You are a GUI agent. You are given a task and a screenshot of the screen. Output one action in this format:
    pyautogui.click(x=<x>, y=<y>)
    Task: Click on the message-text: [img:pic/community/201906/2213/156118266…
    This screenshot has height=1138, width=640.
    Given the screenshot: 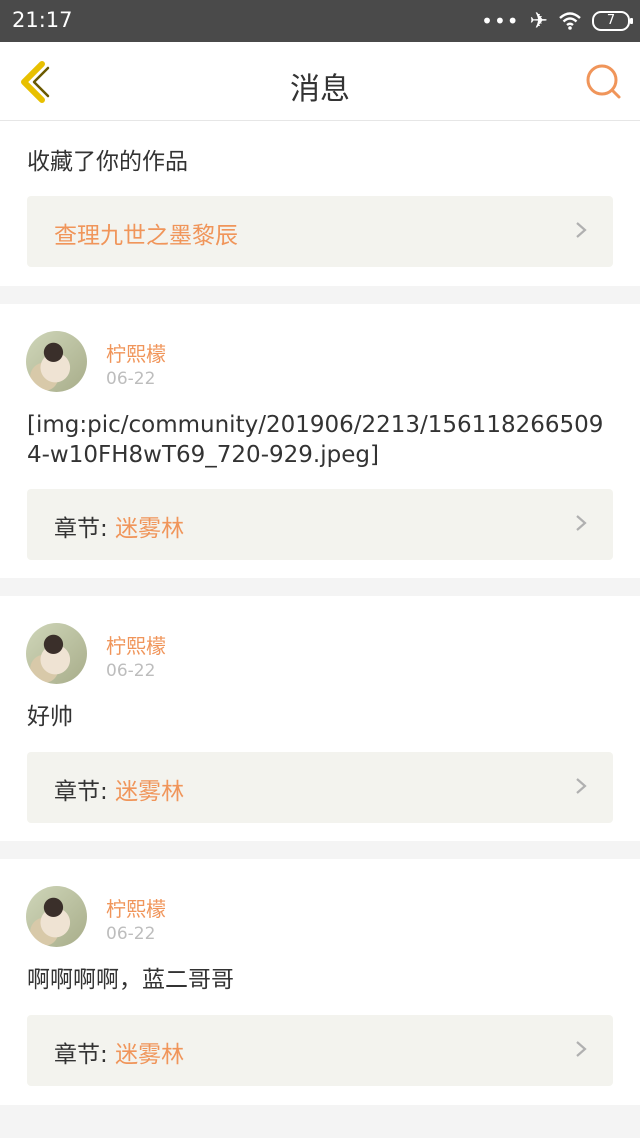 What is the action you would take?
    pyautogui.click(x=315, y=440)
    